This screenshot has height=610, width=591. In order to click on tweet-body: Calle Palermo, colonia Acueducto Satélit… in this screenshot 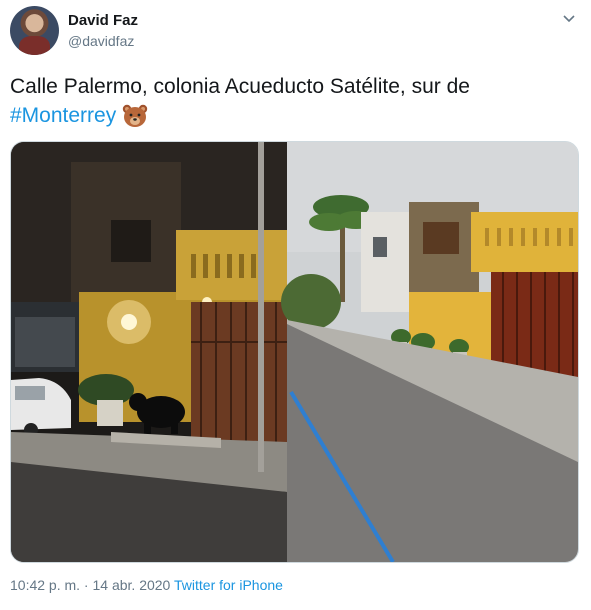, I will do `click(240, 86)`.